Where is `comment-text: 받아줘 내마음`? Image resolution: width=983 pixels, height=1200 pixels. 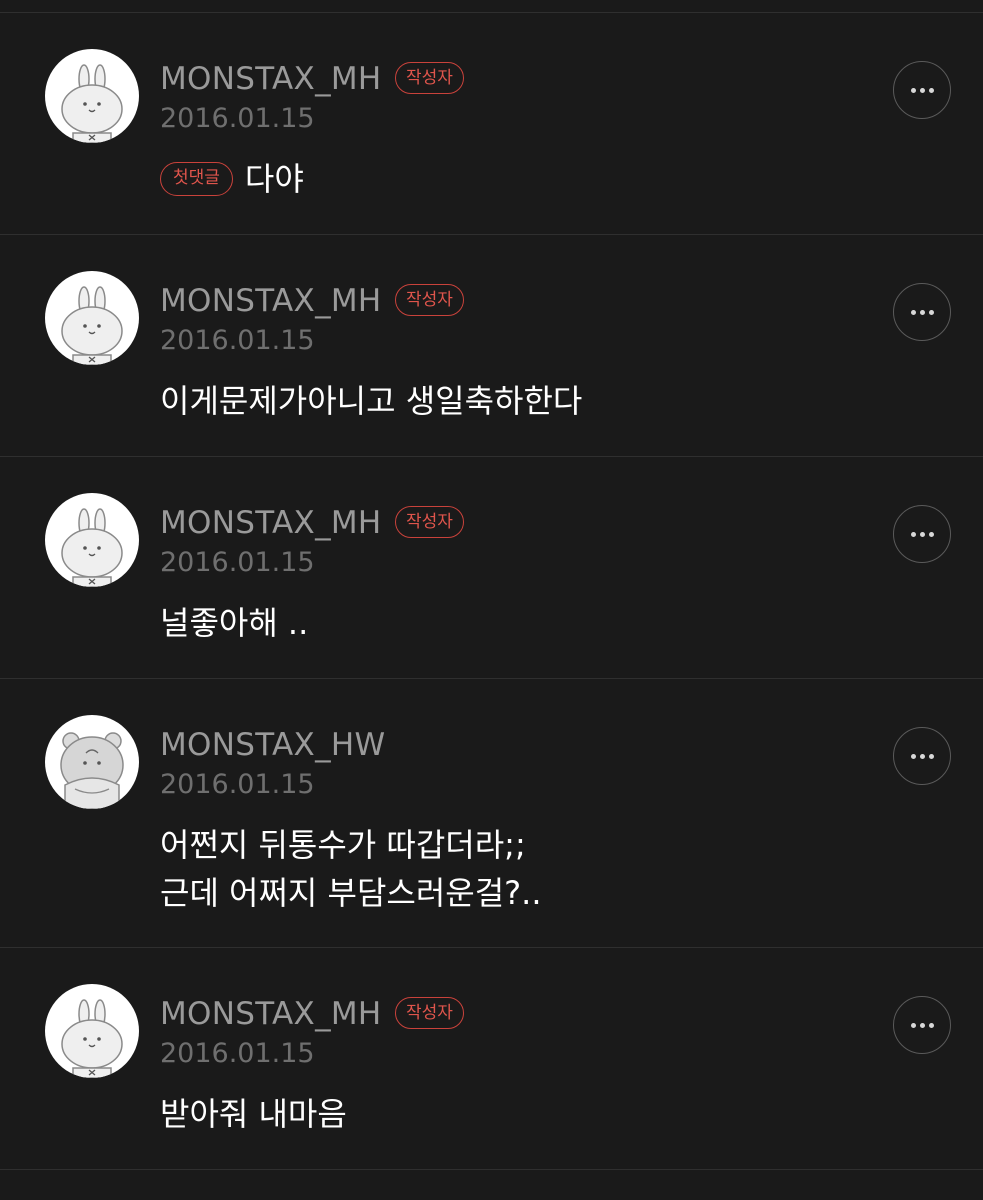
comment-text: 받아줘 내마음 is located at coordinates (253, 1114).